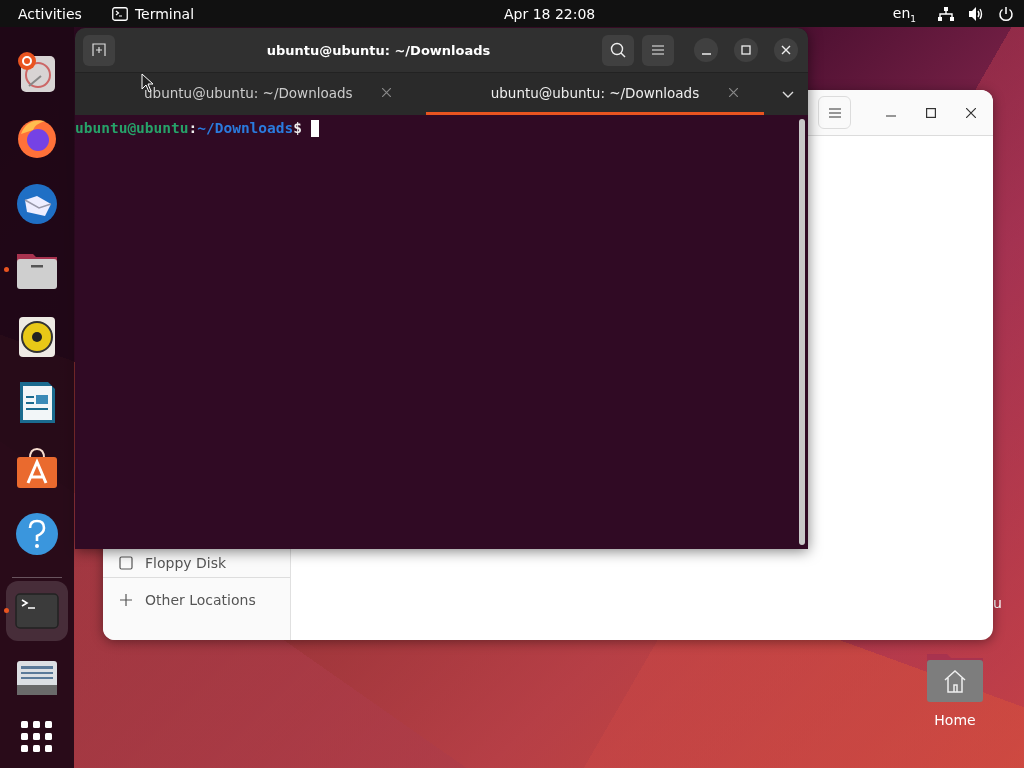  Describe the element at coordinates (126, 600) in the screenshot. I see `plus-icon` at that location.